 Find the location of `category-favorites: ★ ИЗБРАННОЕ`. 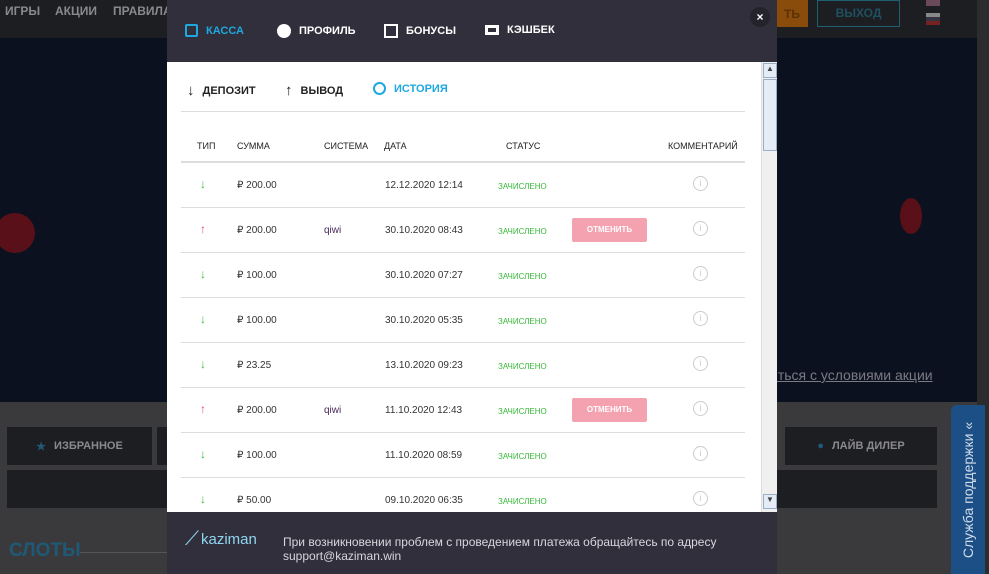

category-favorites: ★ ИЗБРАННОЕ is located at coordinates (79, 446).